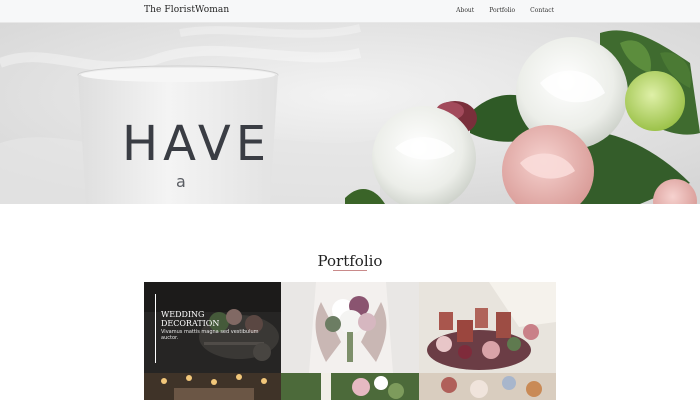 The image size is (700, 400). What do you see at coordinates (186, 10) in the screenshot?
I see `brand-link: The FloristWoman` at bounding box center [186, 10].